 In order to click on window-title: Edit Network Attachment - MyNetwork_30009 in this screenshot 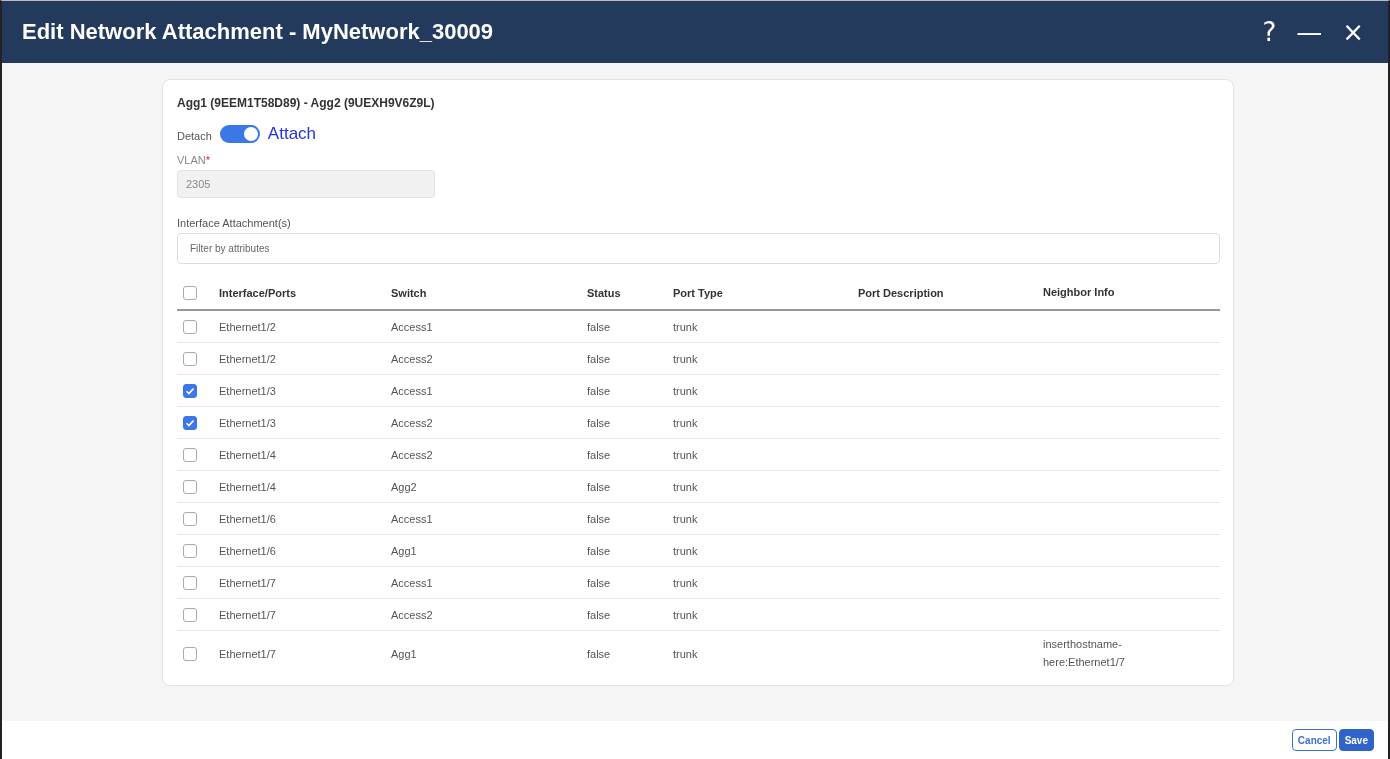, I will do `click(258, 32)`.